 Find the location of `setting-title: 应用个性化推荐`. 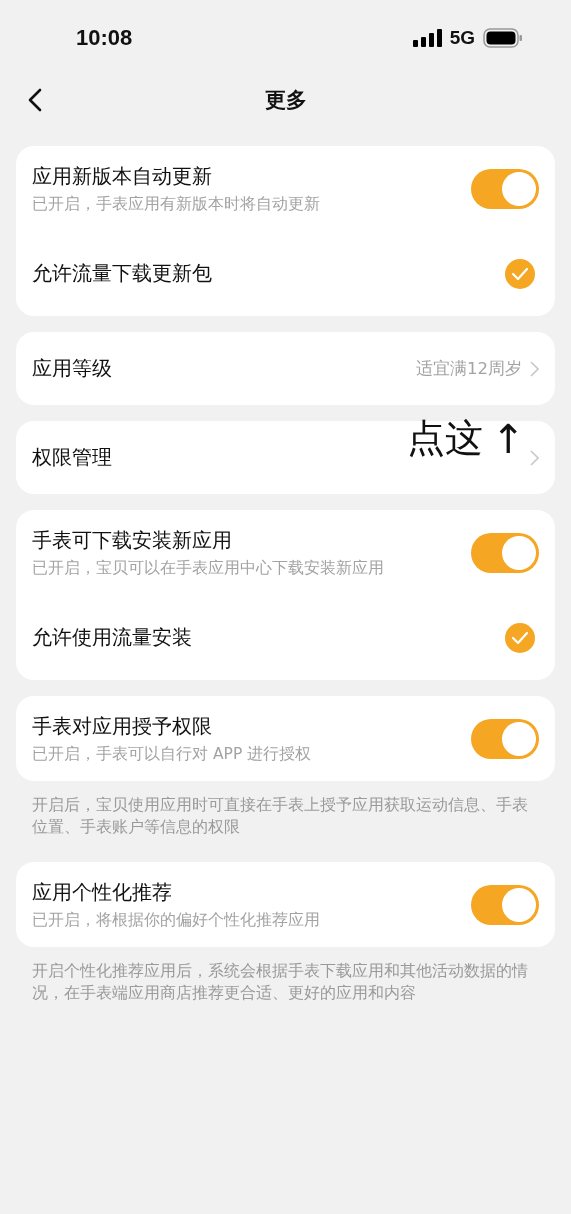

setting-title: 应用个性化推荐 is located at coordinates (102, 892).